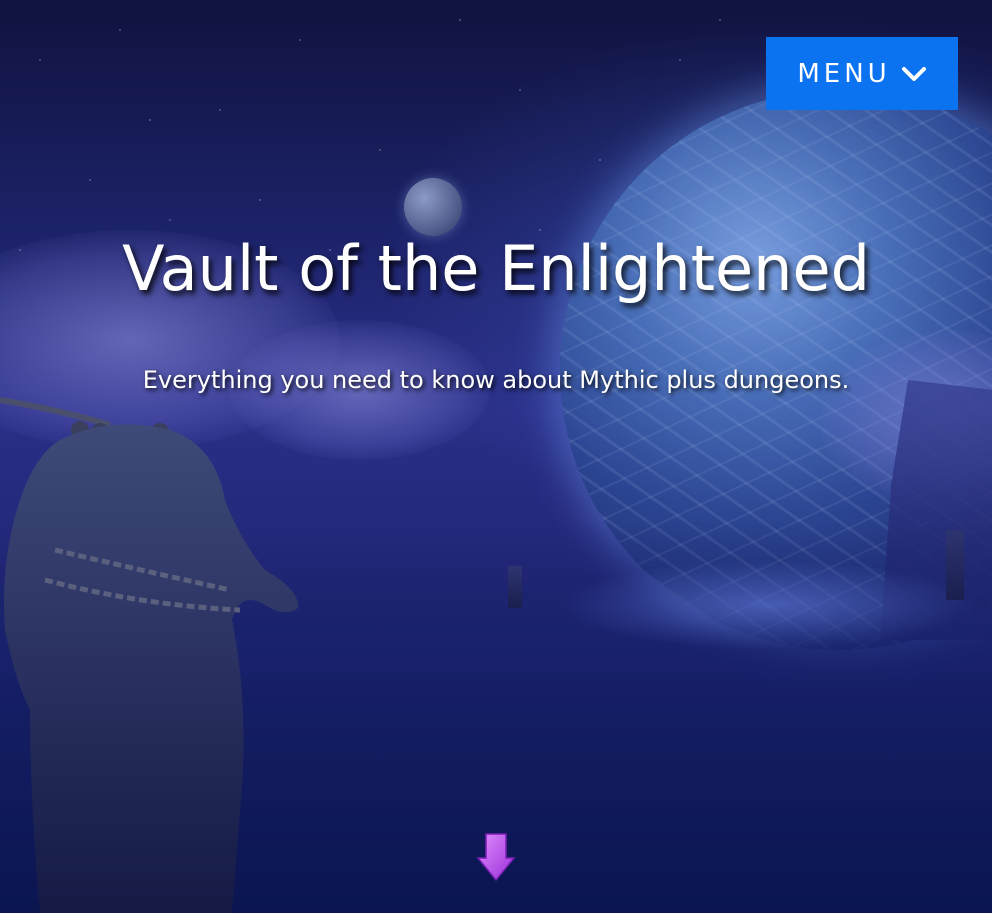 This screenshot has height=913, width=992. I want to click on moon-illustration, so click(433, 207).